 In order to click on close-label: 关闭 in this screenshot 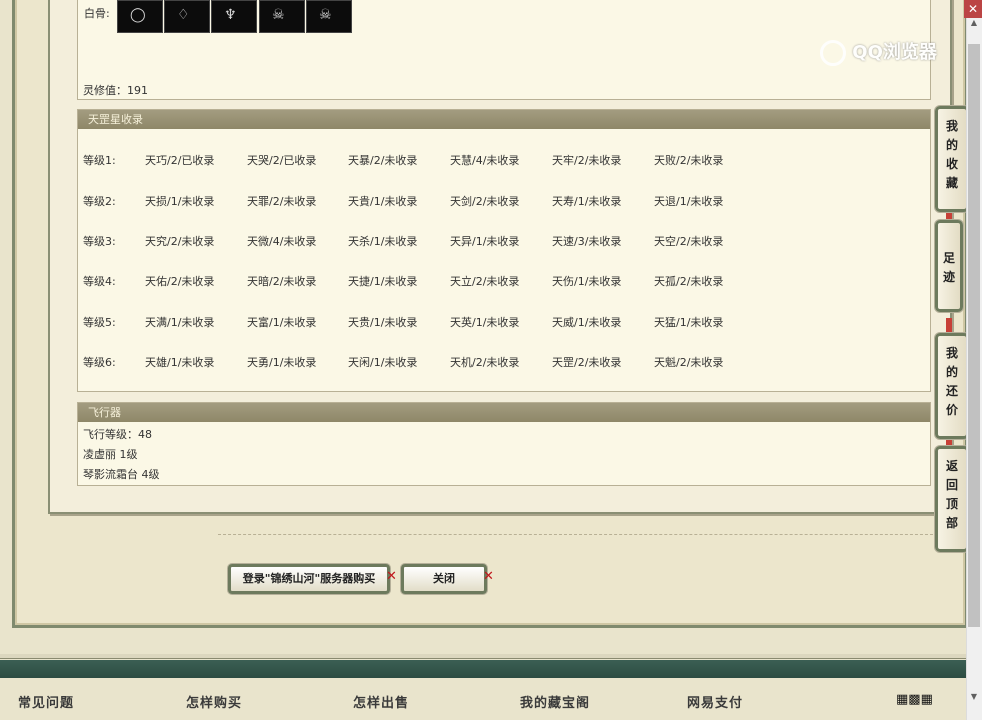, I will do `click(444, 578)`.